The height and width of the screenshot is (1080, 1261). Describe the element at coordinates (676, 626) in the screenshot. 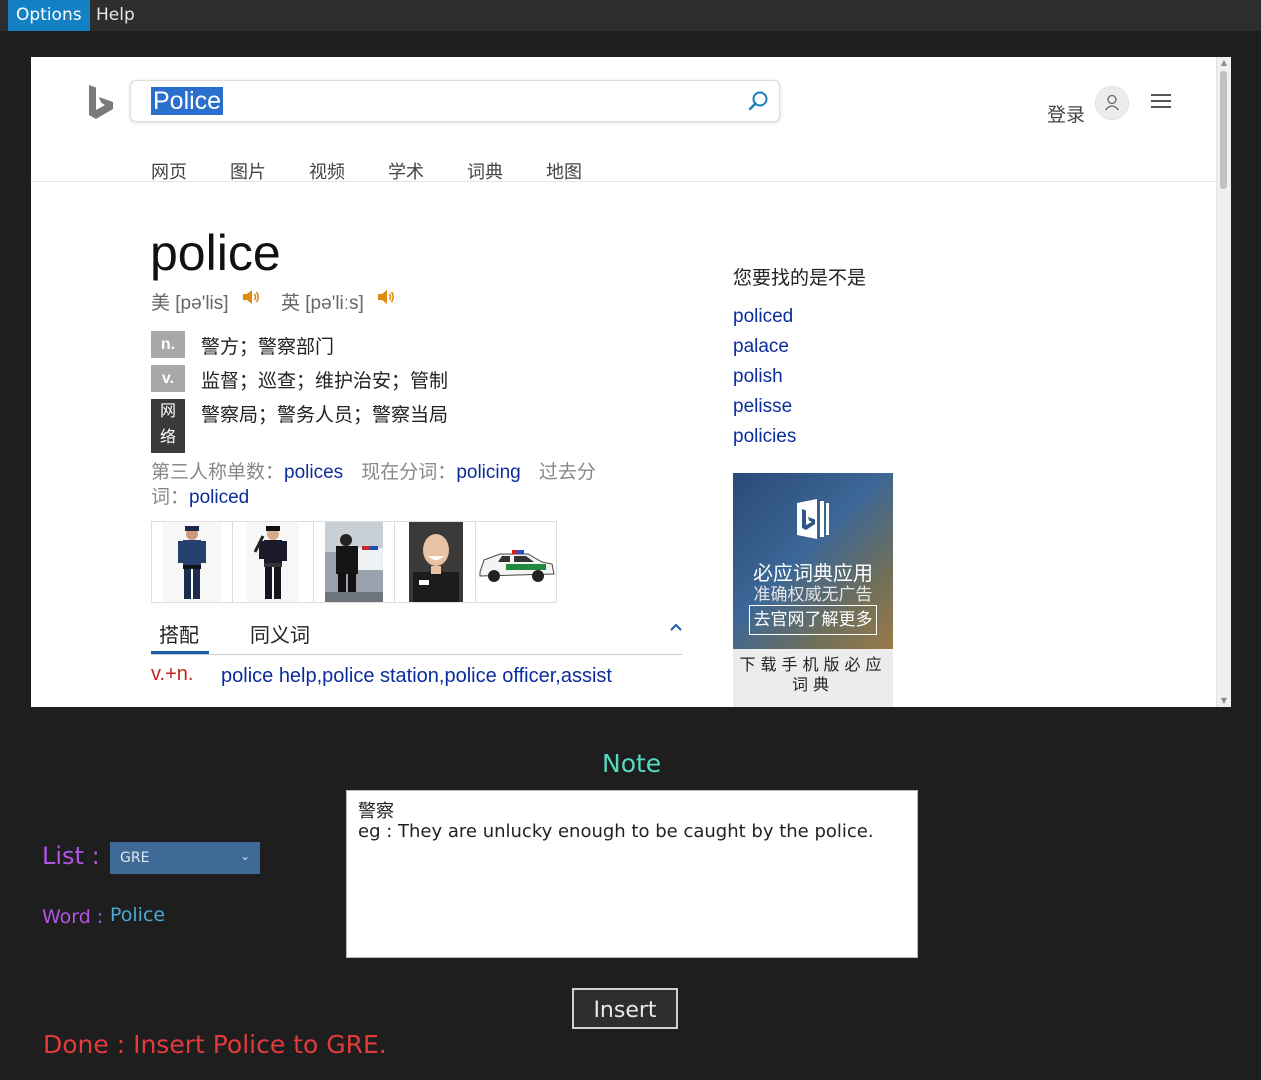

I see `chevron-up-icon` at that location.